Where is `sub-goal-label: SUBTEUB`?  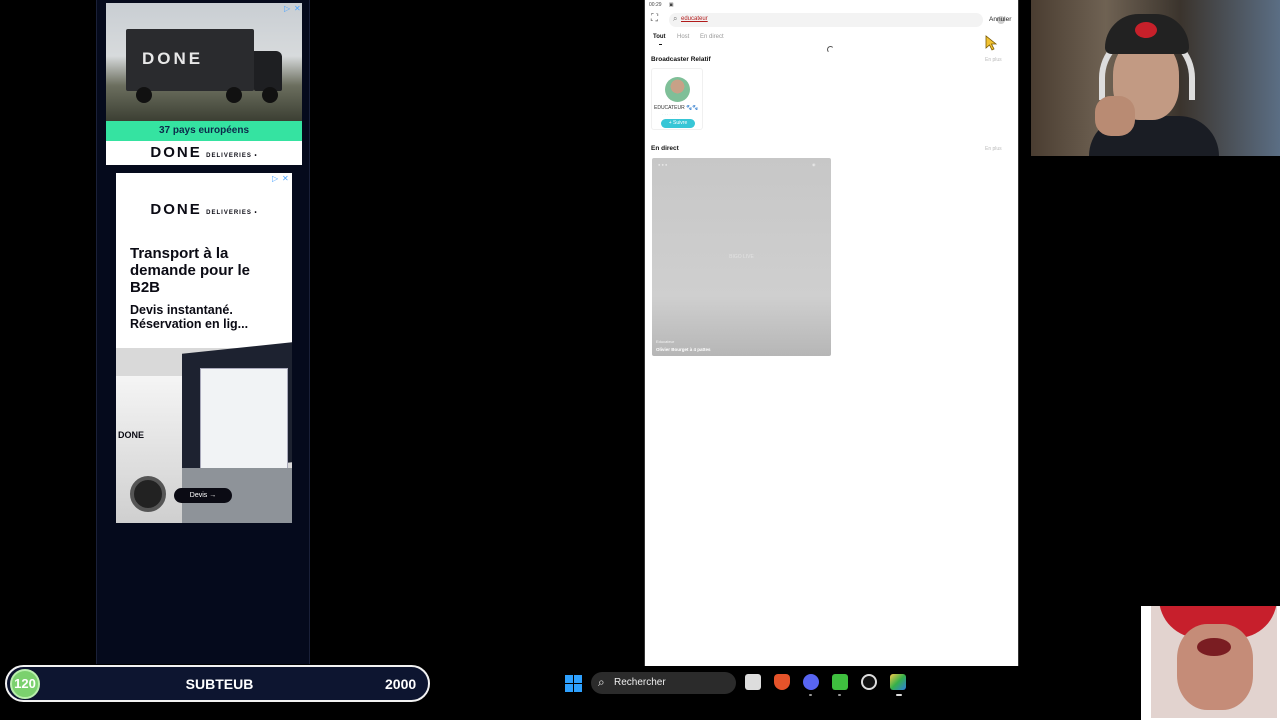 sub-goal-label: SUBTEUB is located at coordinates (219, 684).